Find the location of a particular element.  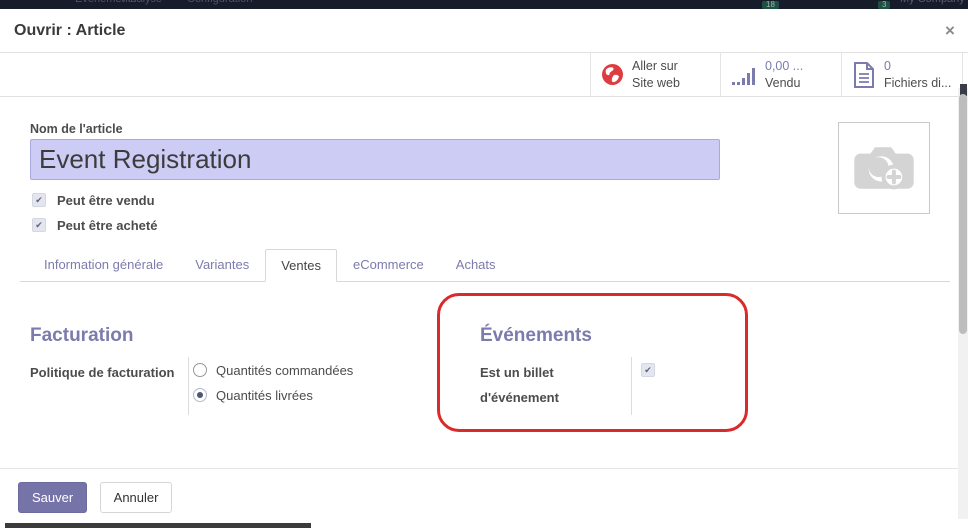

delivered-quantities-label: Quantités livrées is located at coordinates (264, 395).